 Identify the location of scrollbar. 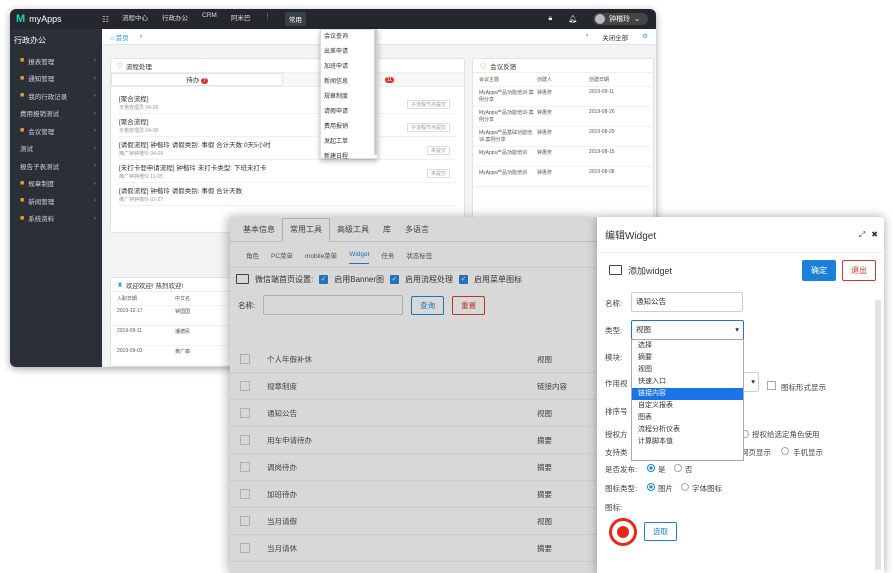
(375, 92).